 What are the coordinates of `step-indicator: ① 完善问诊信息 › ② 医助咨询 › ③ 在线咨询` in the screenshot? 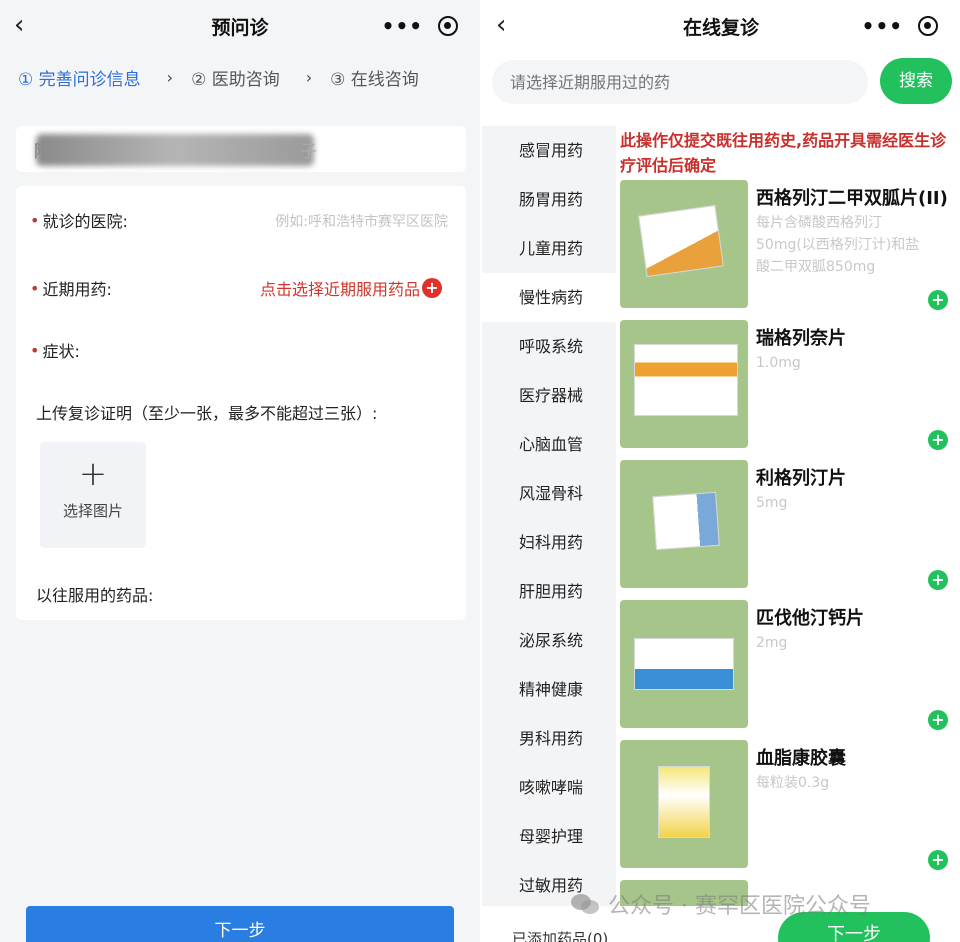 It's located at (243, 77).